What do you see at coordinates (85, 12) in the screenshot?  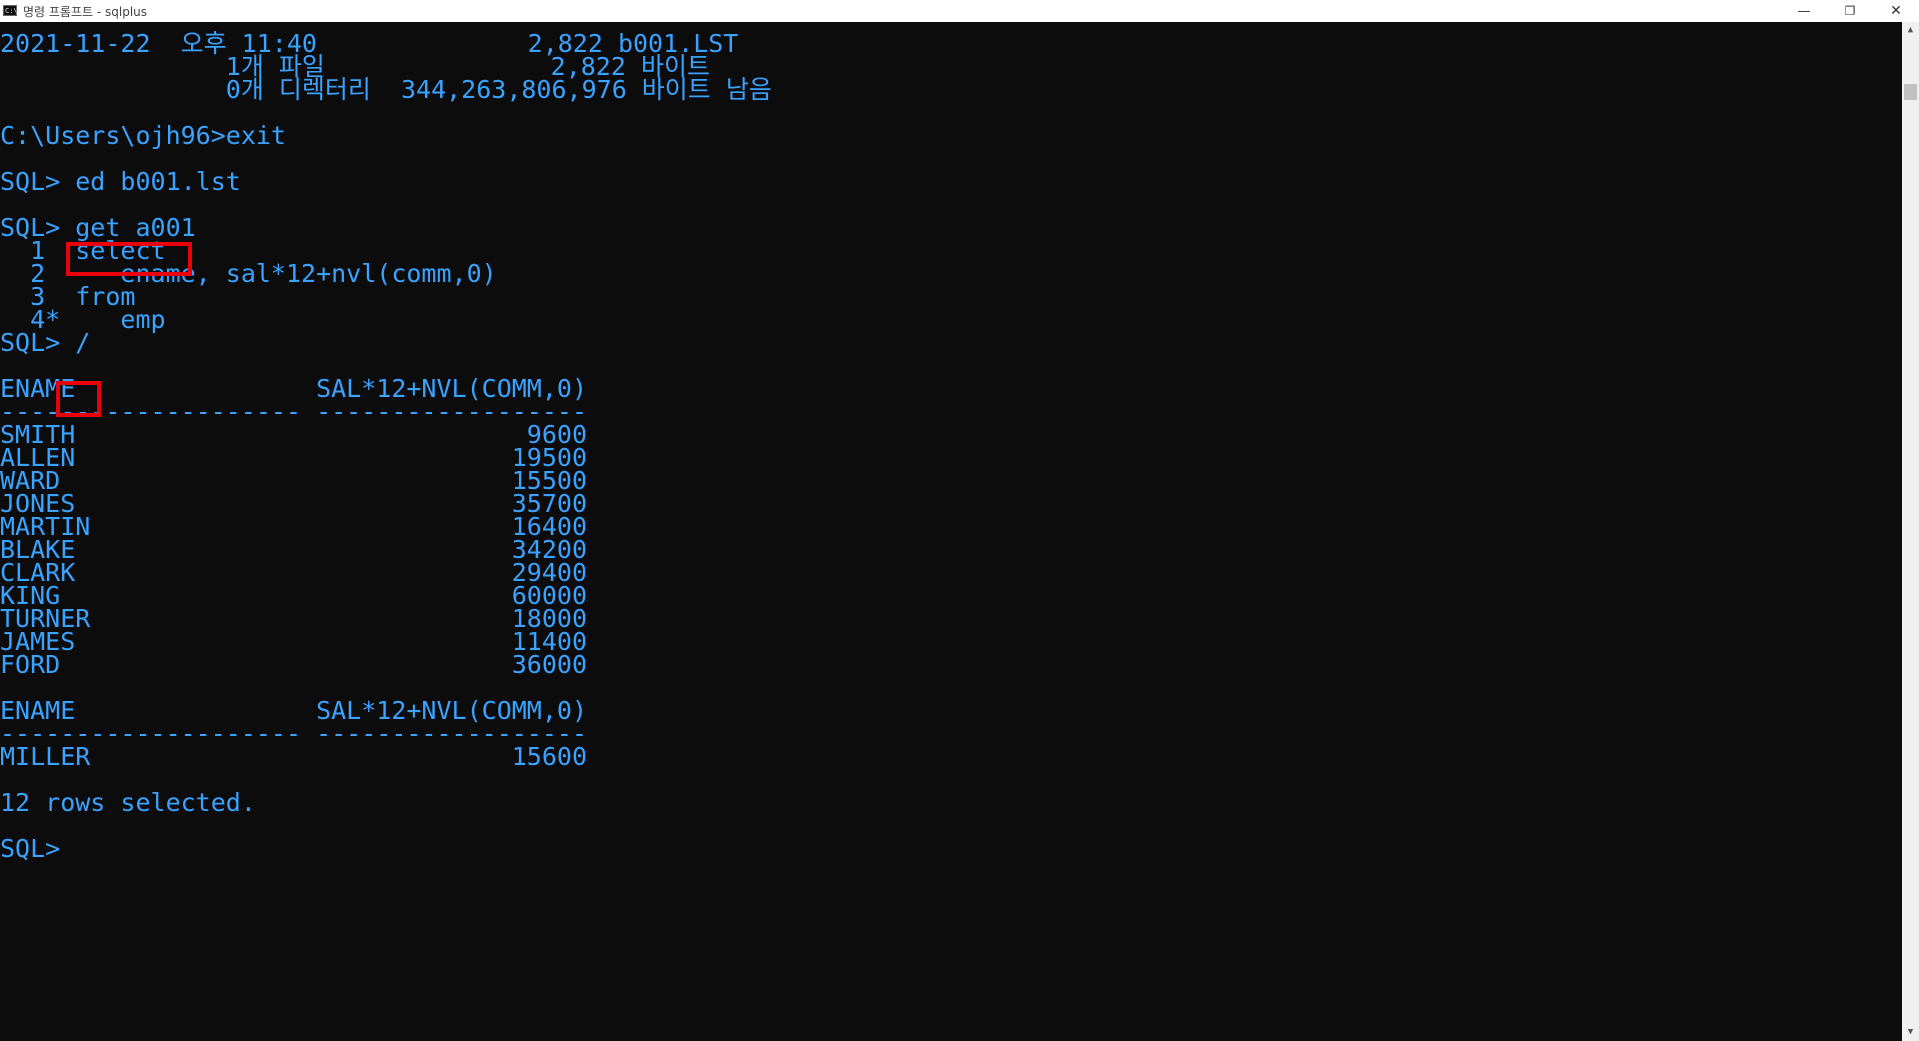 I see `window-title: 명령 프롬프트 - sqlplus` at bounding box center [85, 12].